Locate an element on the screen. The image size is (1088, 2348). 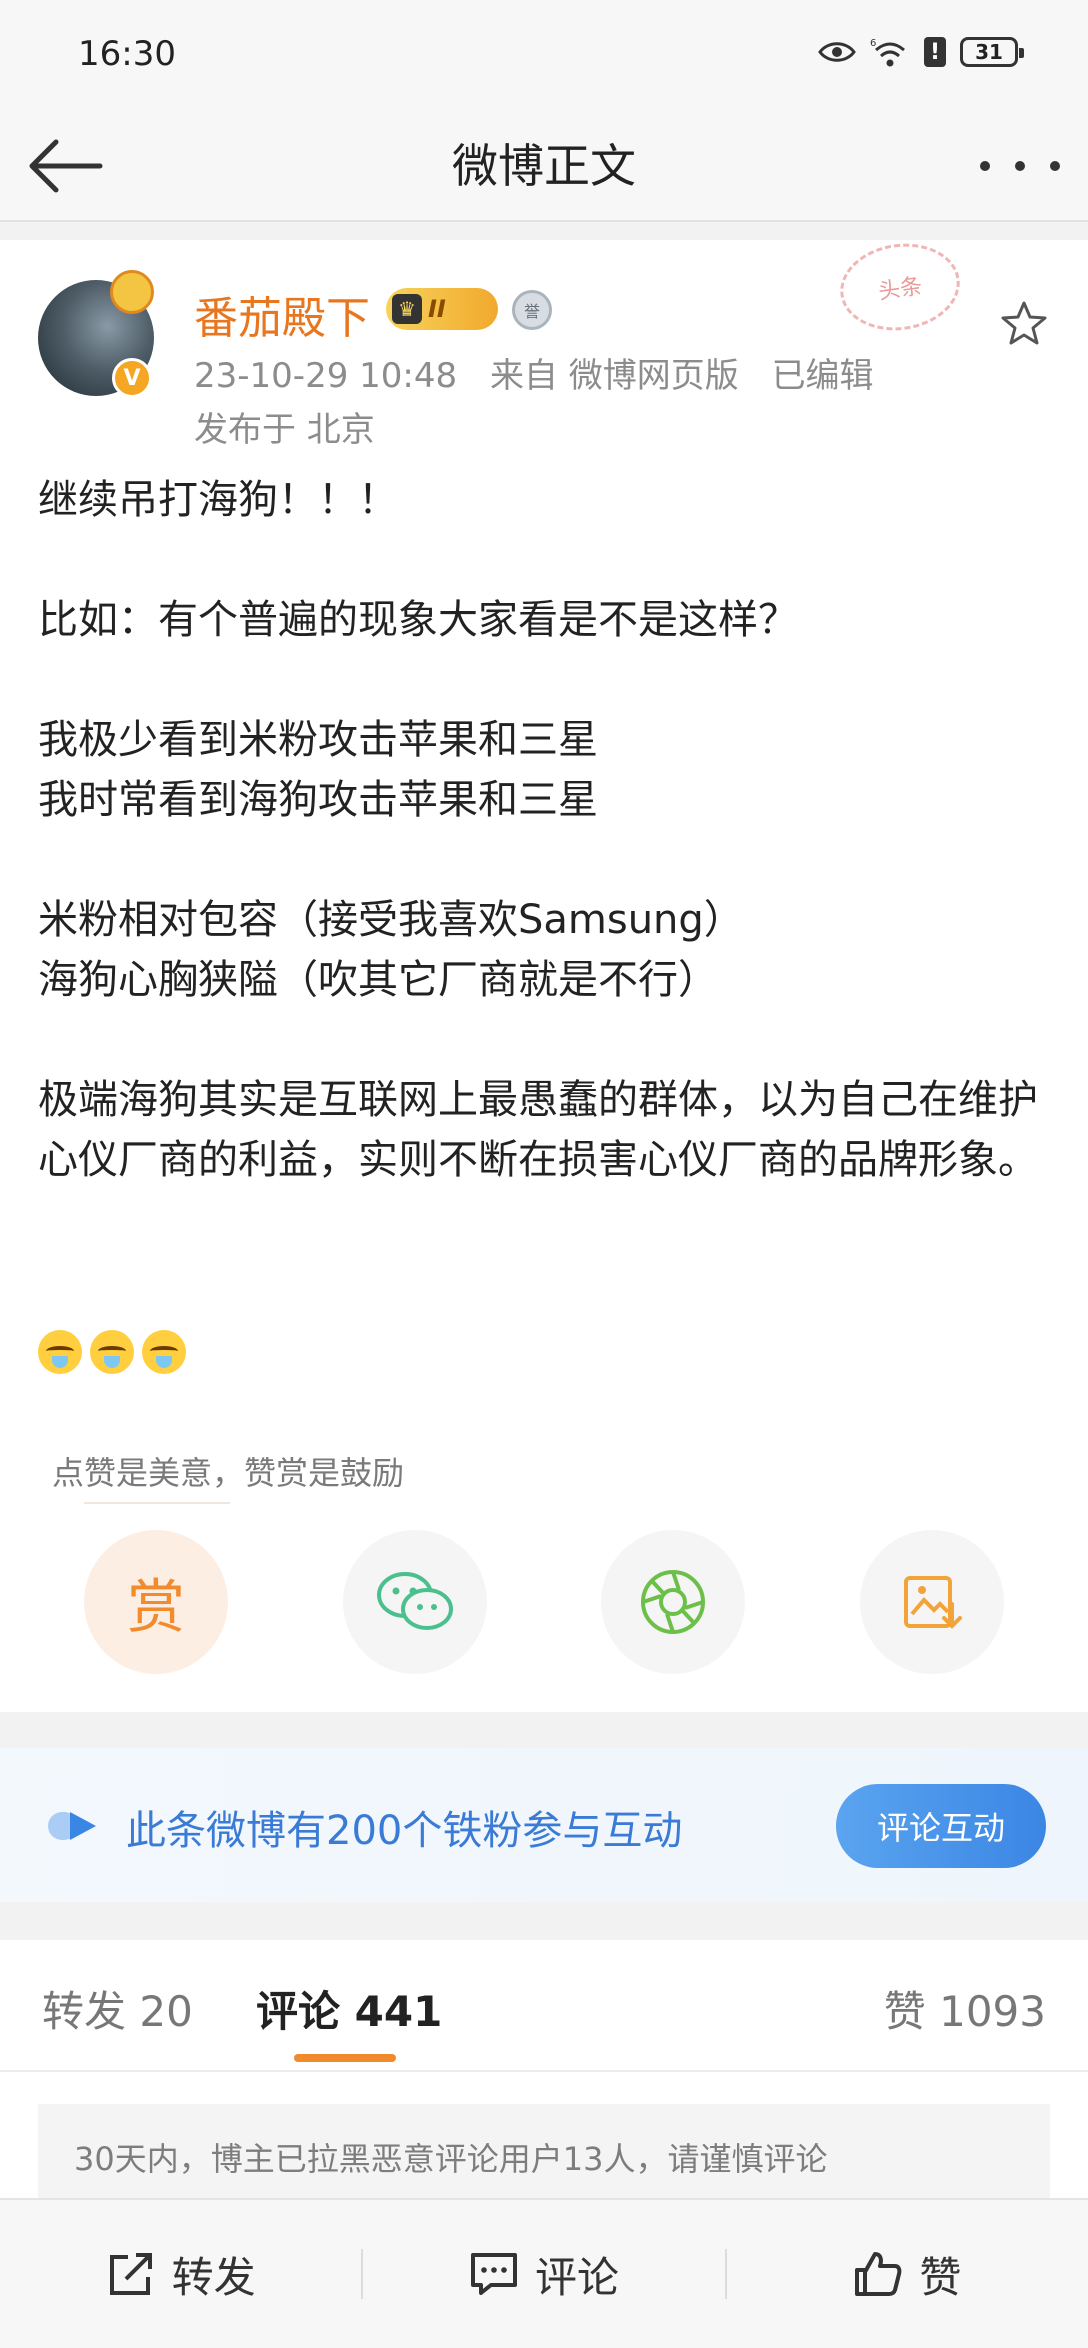
more-button is located at coordinates (1020, 166).